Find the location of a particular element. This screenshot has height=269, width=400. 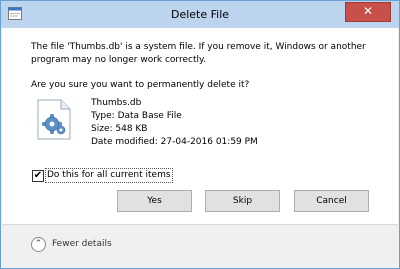

warning-line-2: program may no longer work correctly. is located at coordinates (118, 60).